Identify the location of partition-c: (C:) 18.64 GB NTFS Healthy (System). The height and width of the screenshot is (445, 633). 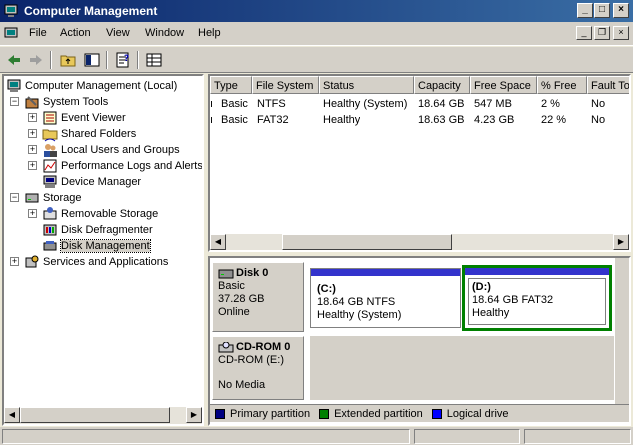
(385, 298).